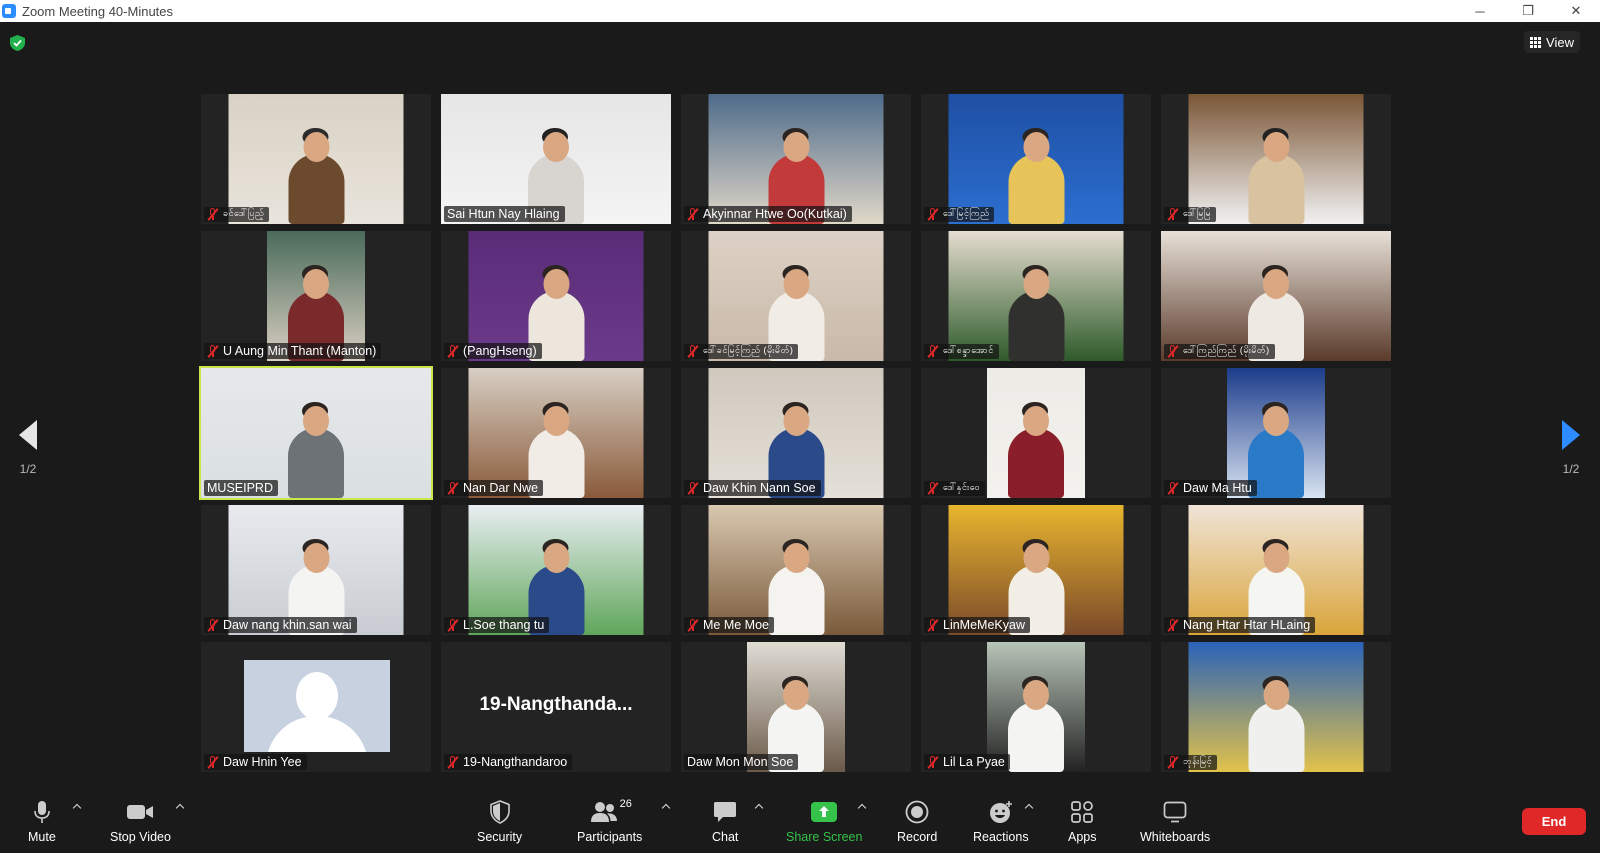  I want to click on participant-name-label: LinMeMeKyaw, so click(977, 625).